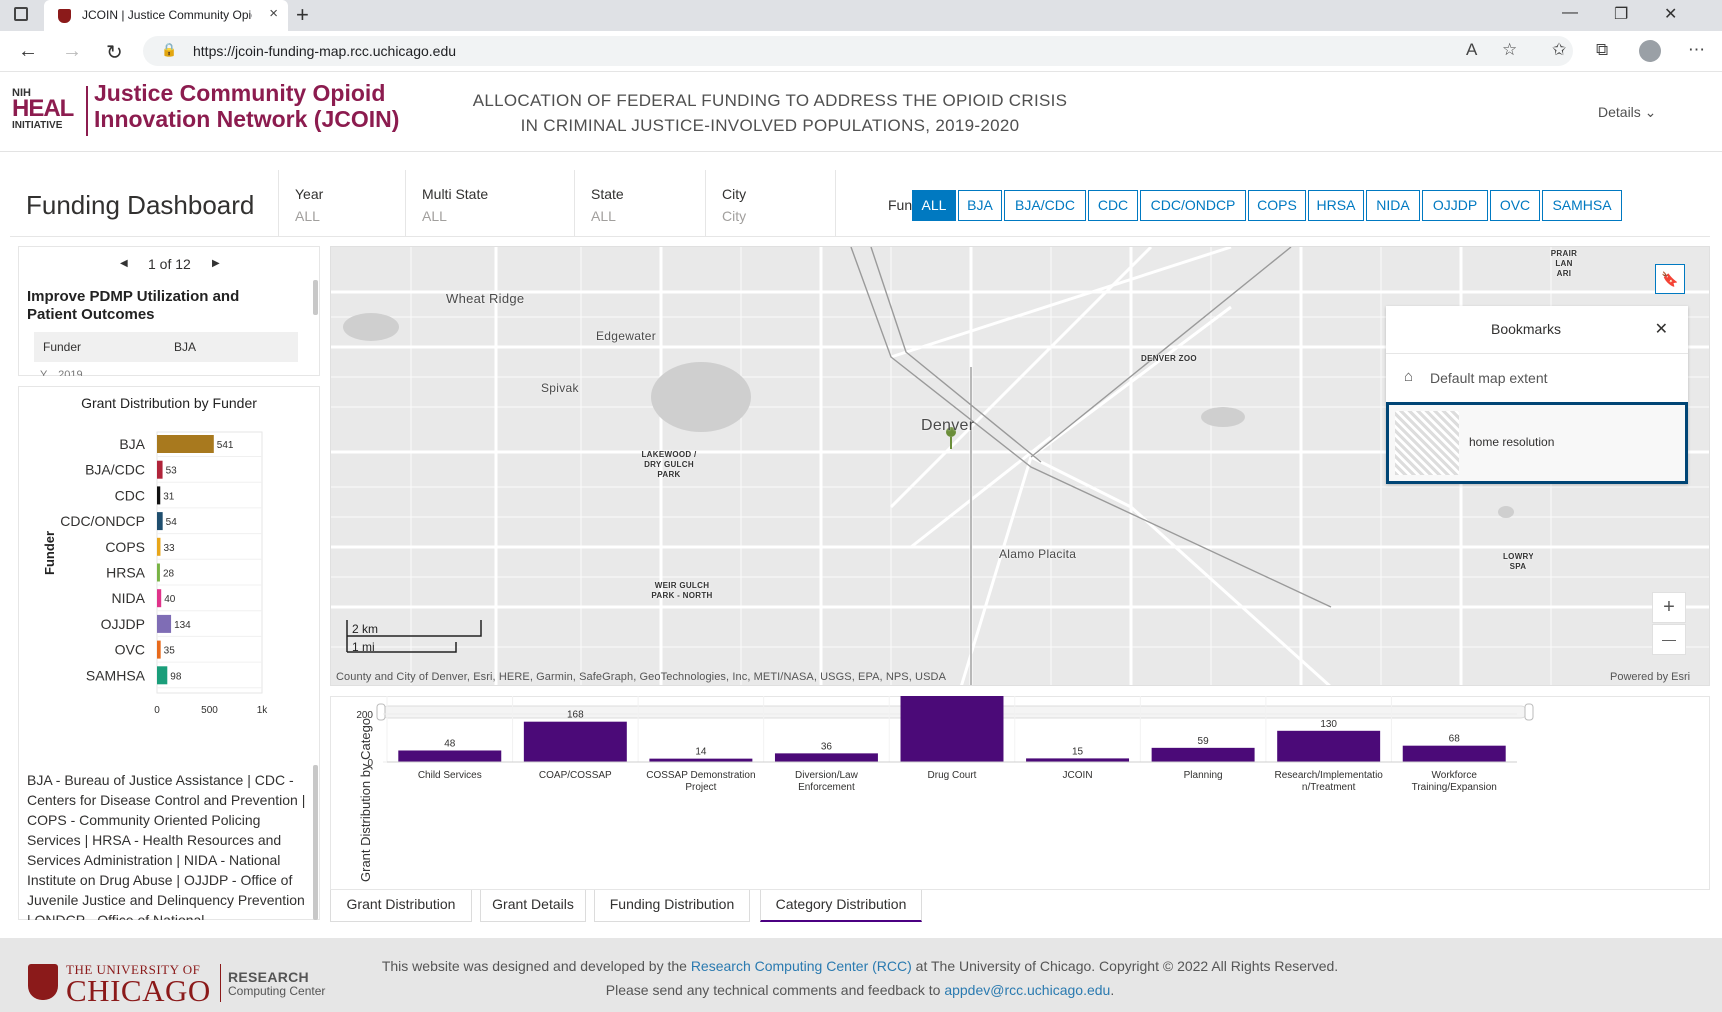  What do you see at coordinates (980, 205) in the screenshot?
I see `funder-button-bja: BJA` at bounding box center [980, 205].